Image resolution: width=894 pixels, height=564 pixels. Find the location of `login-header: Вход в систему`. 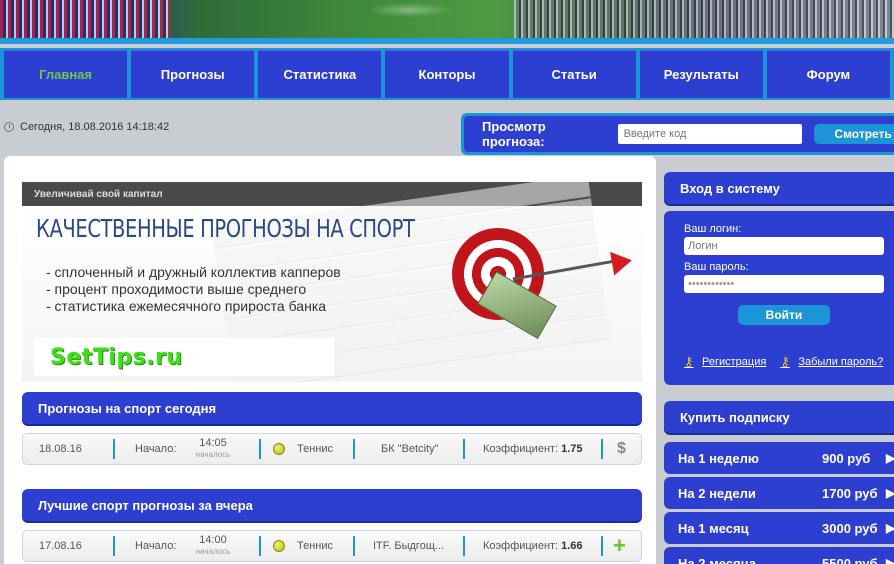

login-header: Вход в систему is located at coordinates (779, 188).